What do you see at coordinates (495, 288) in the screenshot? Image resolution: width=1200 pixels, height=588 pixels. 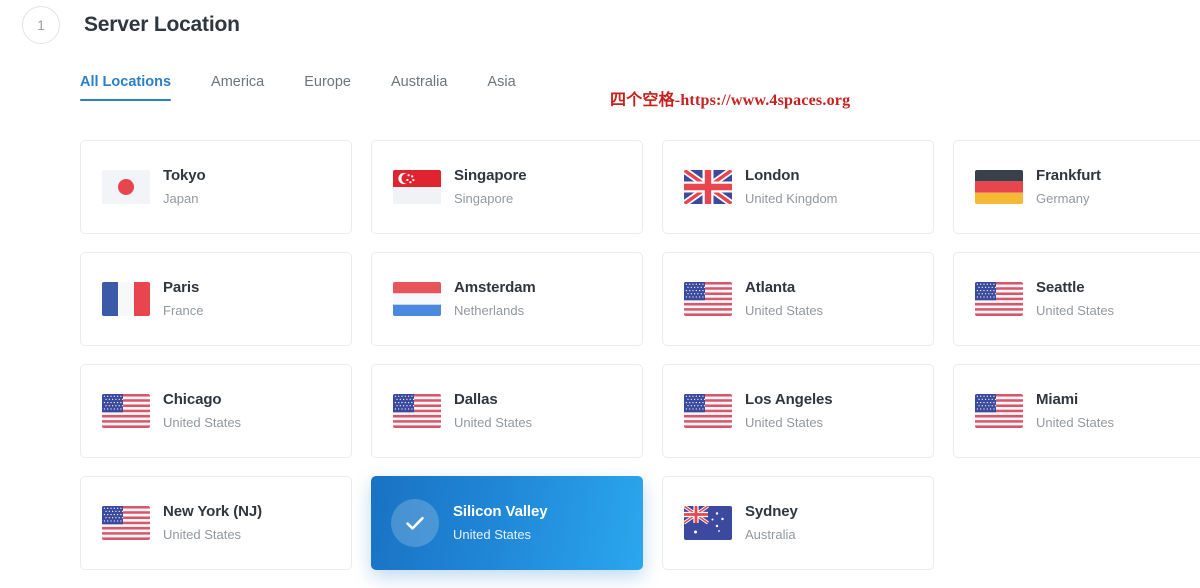 I see `location-city: Amsterdam` at bounding box center [495, 288].